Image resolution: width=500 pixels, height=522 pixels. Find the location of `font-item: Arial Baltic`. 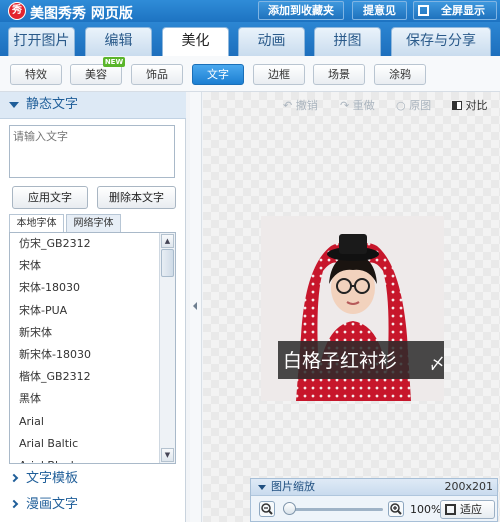

font-item: Arial Baltic is located at coordinates (92, 444).